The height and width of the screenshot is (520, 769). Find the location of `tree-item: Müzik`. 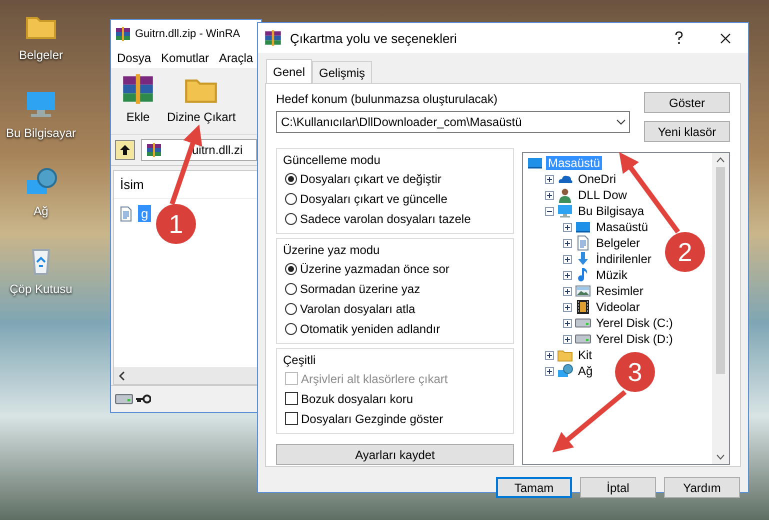

tree-item: Müzik is located at coordinates (612, 275).